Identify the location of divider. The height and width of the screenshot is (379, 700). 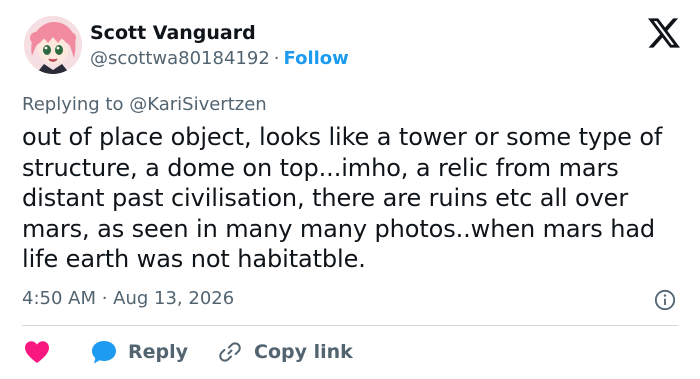
(350, 325).